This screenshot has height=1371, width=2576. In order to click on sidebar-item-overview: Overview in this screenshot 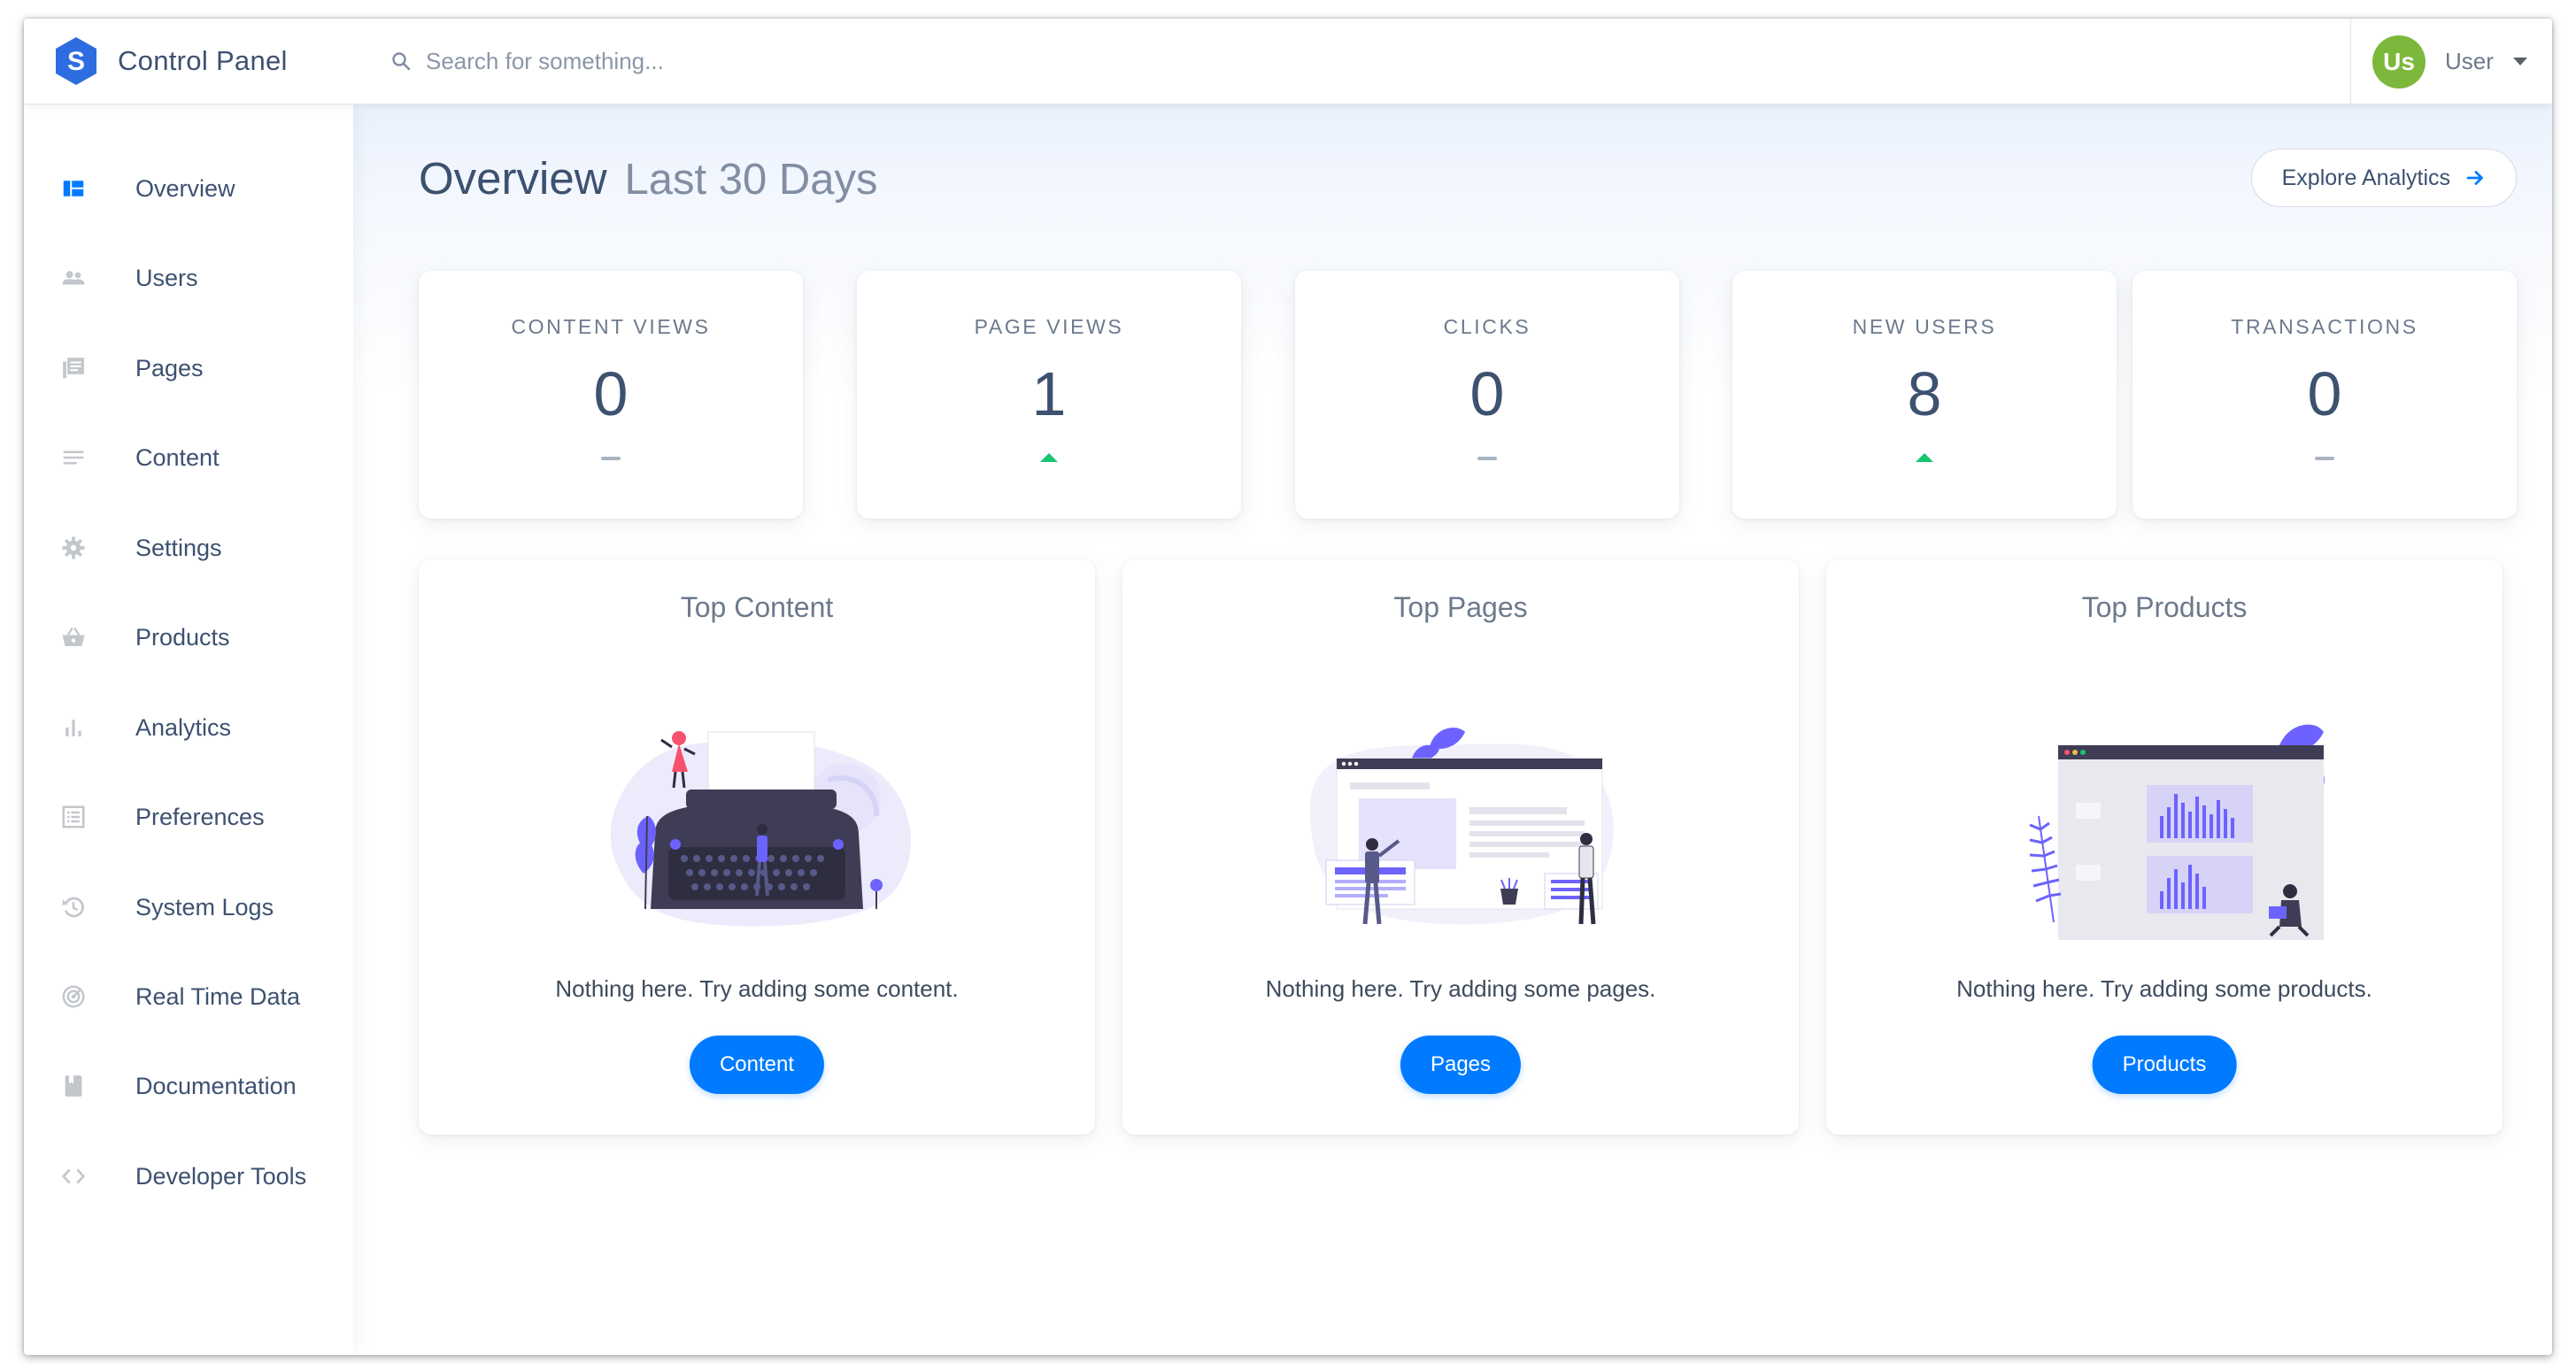, I will do `click(188, 188)`.